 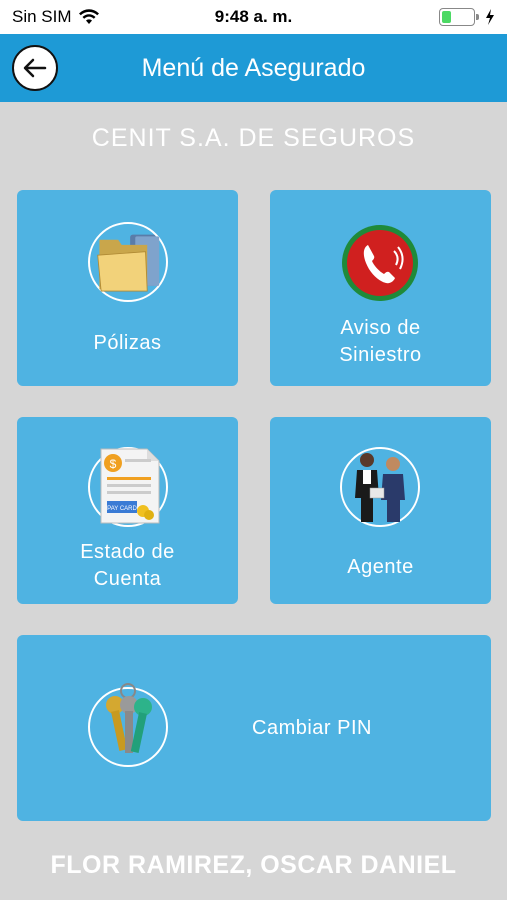 I want to click on page-title: Menú de Asegurado, so click(x=253, y=68).